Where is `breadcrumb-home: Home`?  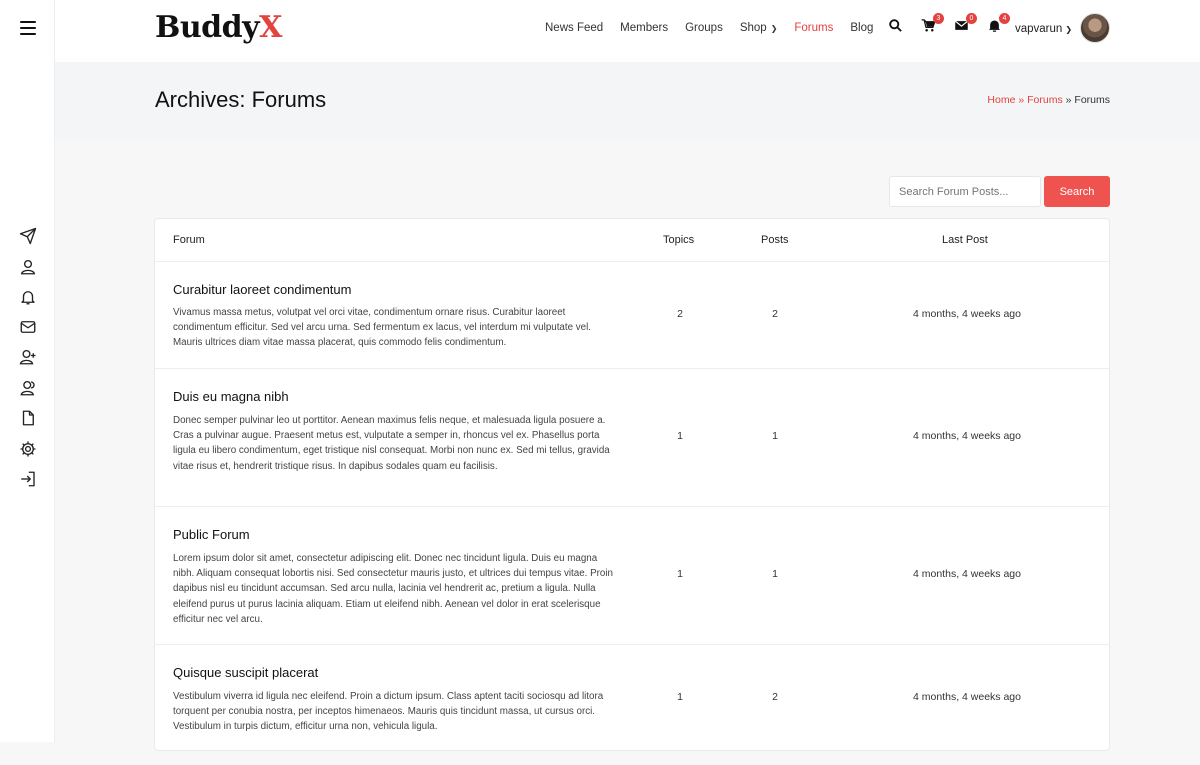
breadcrumb-home: Home is located at coordinates (1001, 100).